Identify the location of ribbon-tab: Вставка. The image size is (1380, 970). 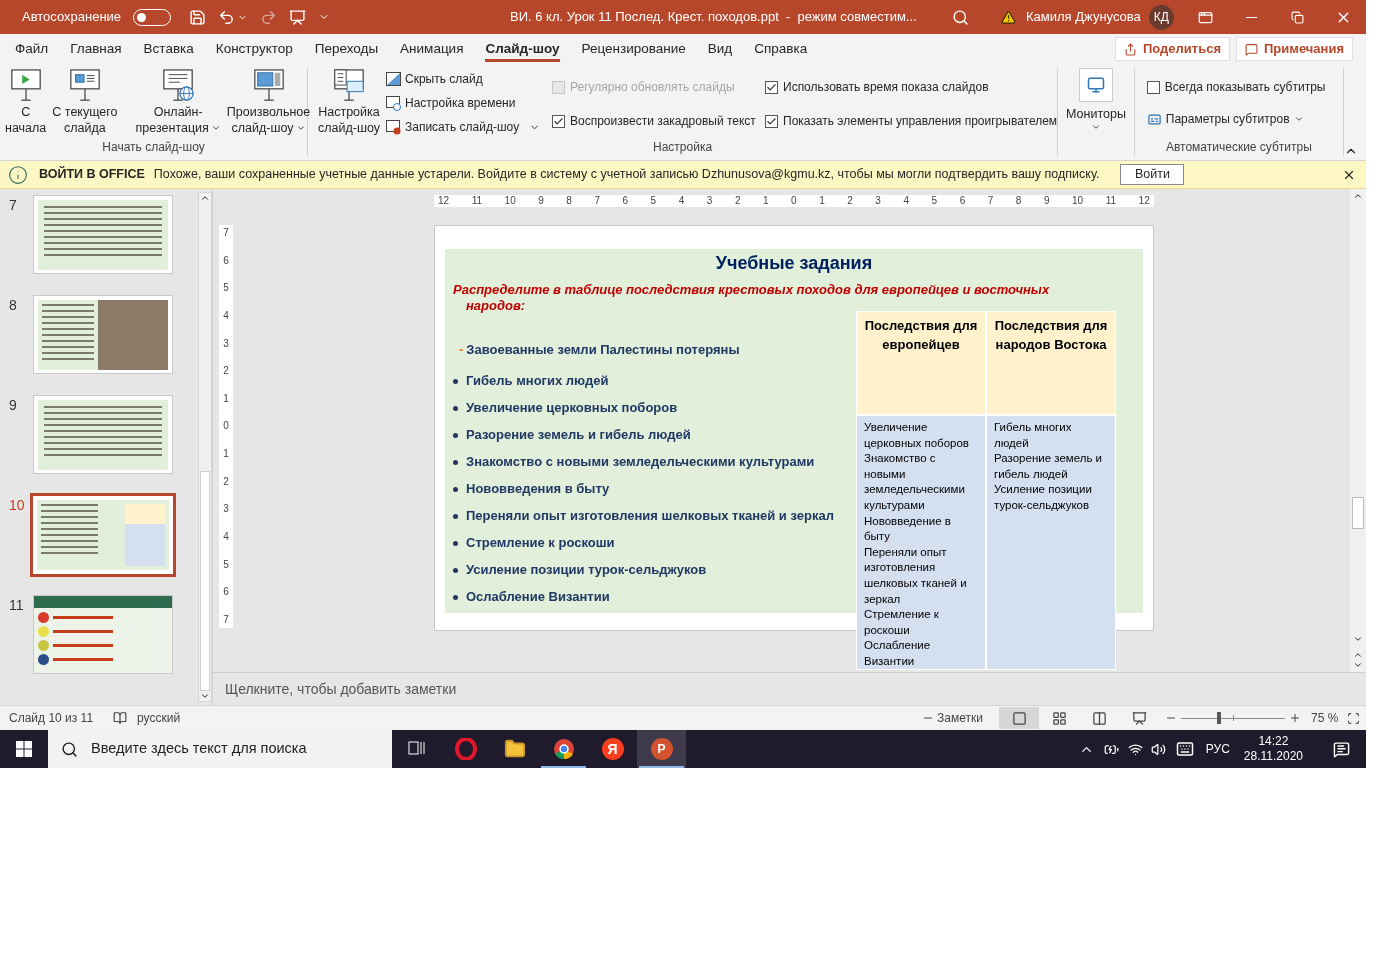
(168, 49).